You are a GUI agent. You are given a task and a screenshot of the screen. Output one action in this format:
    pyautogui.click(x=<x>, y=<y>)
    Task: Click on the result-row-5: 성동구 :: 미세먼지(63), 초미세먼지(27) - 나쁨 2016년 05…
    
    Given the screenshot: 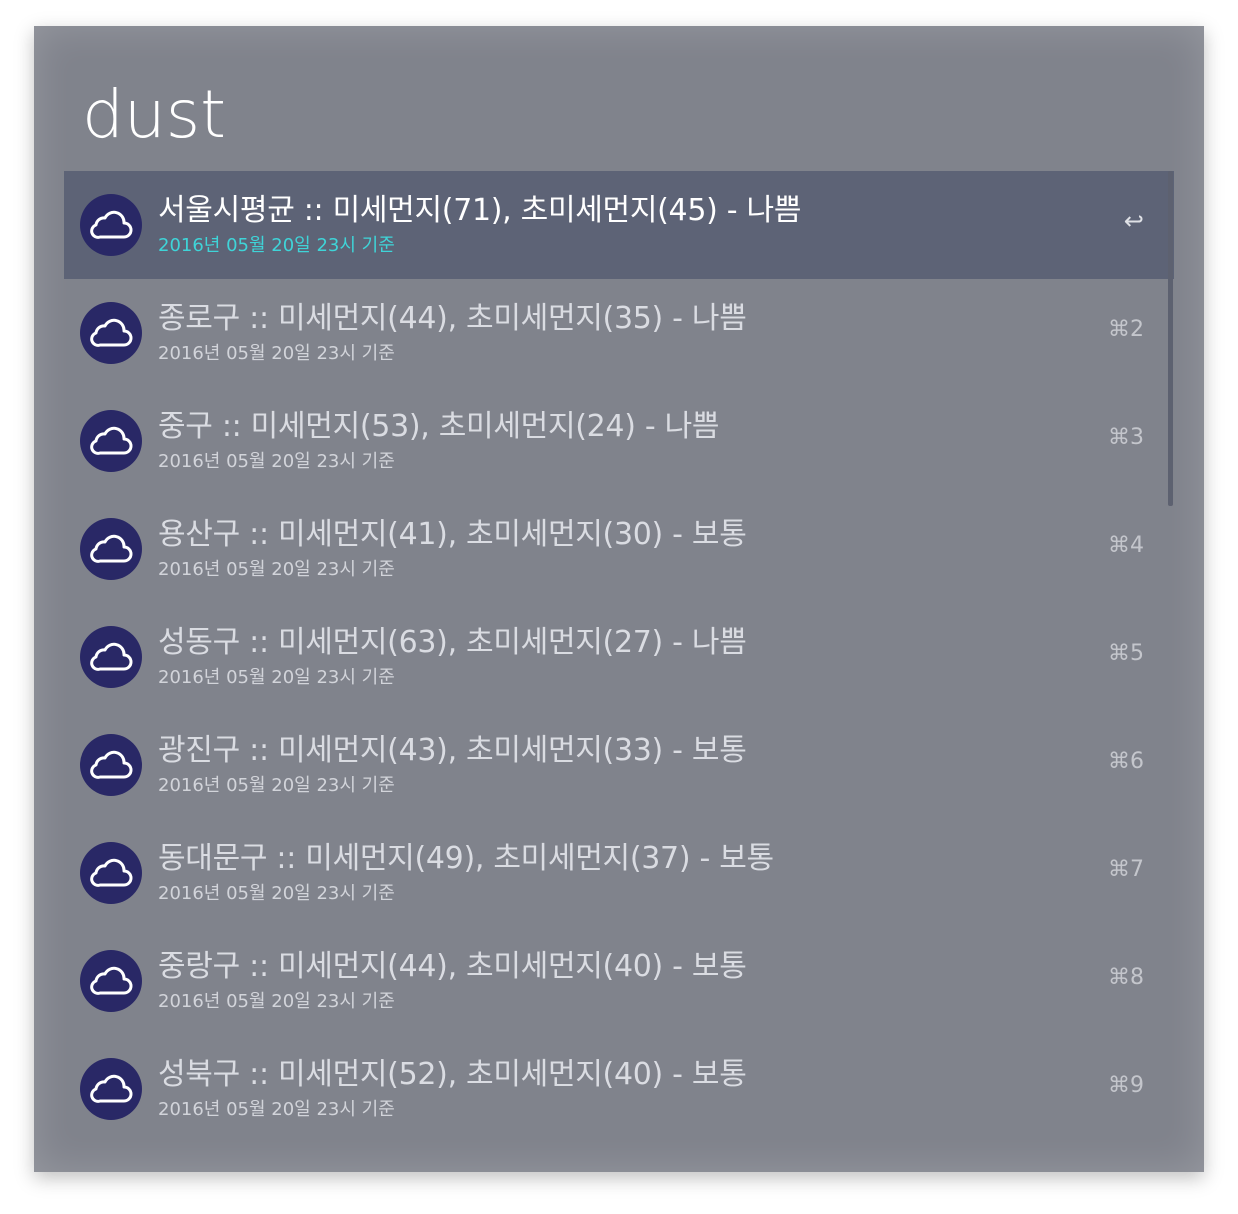 What is the action you would take?
    pyautogui.click(x=619, y=657)
    